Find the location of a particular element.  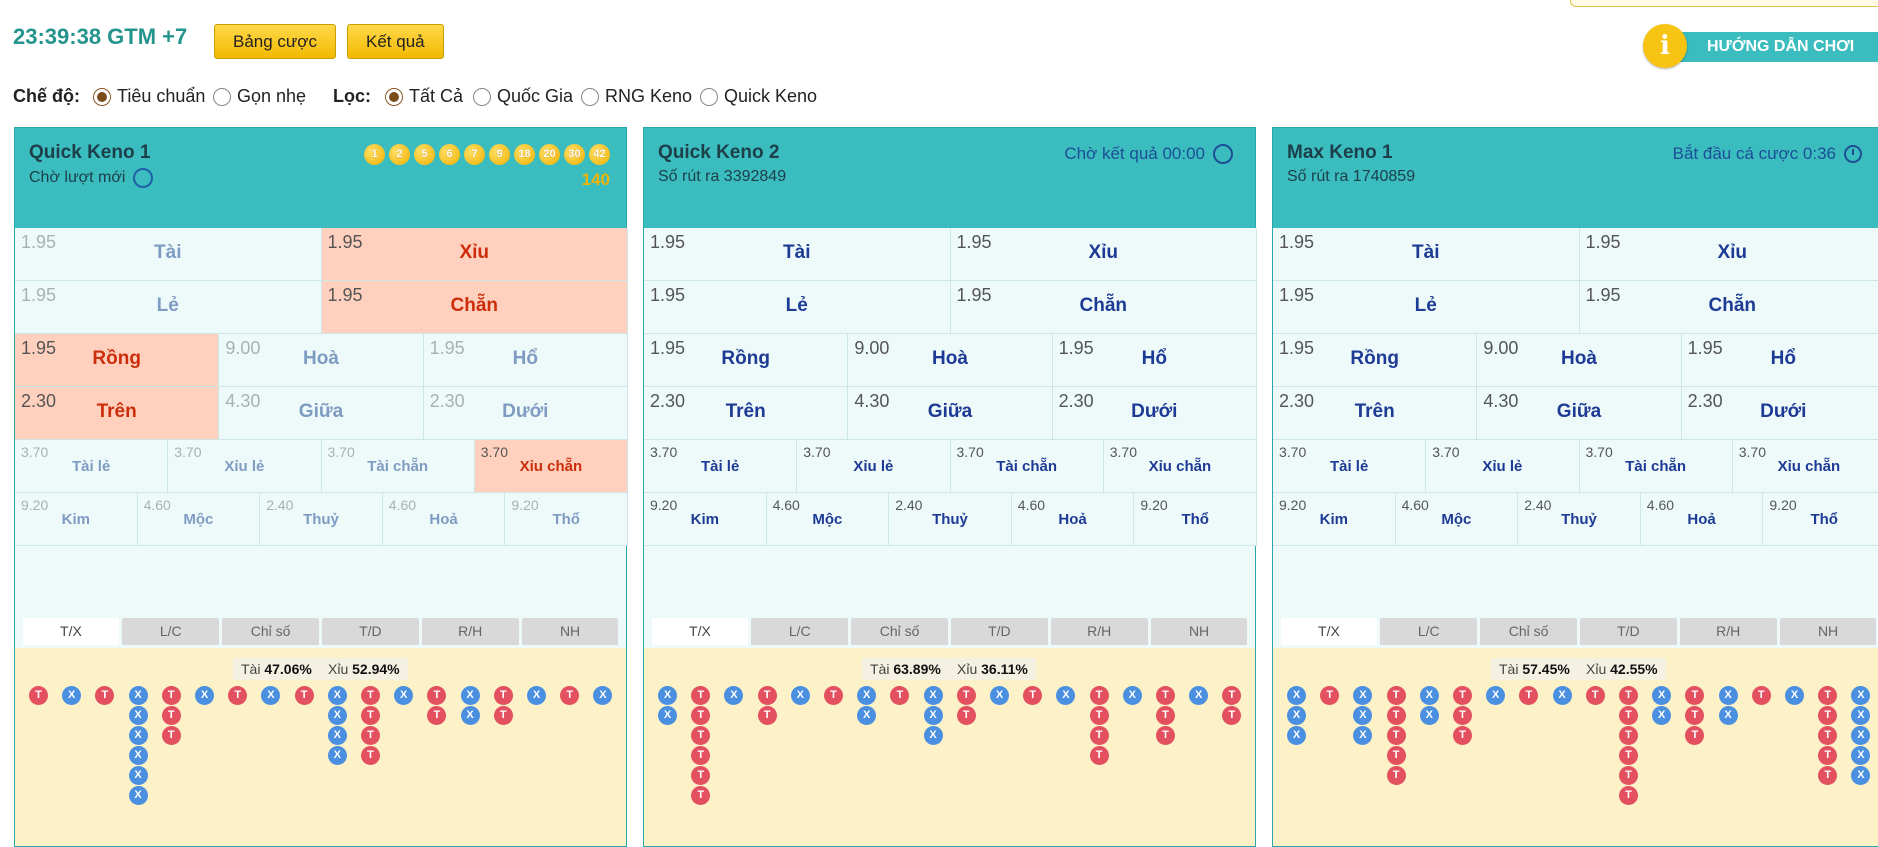

mode-radio-standard: Tiêu chuẩn is located at coordinates (149, 96).